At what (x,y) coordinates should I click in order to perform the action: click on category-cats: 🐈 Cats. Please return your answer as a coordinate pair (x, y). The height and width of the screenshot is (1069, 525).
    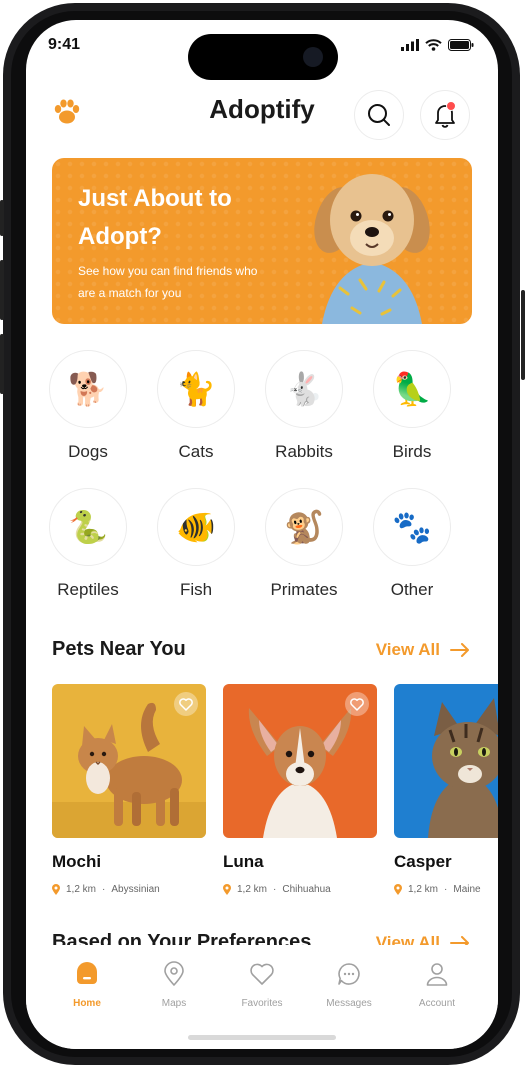
    Looking at the image, I should click on (196, 406).